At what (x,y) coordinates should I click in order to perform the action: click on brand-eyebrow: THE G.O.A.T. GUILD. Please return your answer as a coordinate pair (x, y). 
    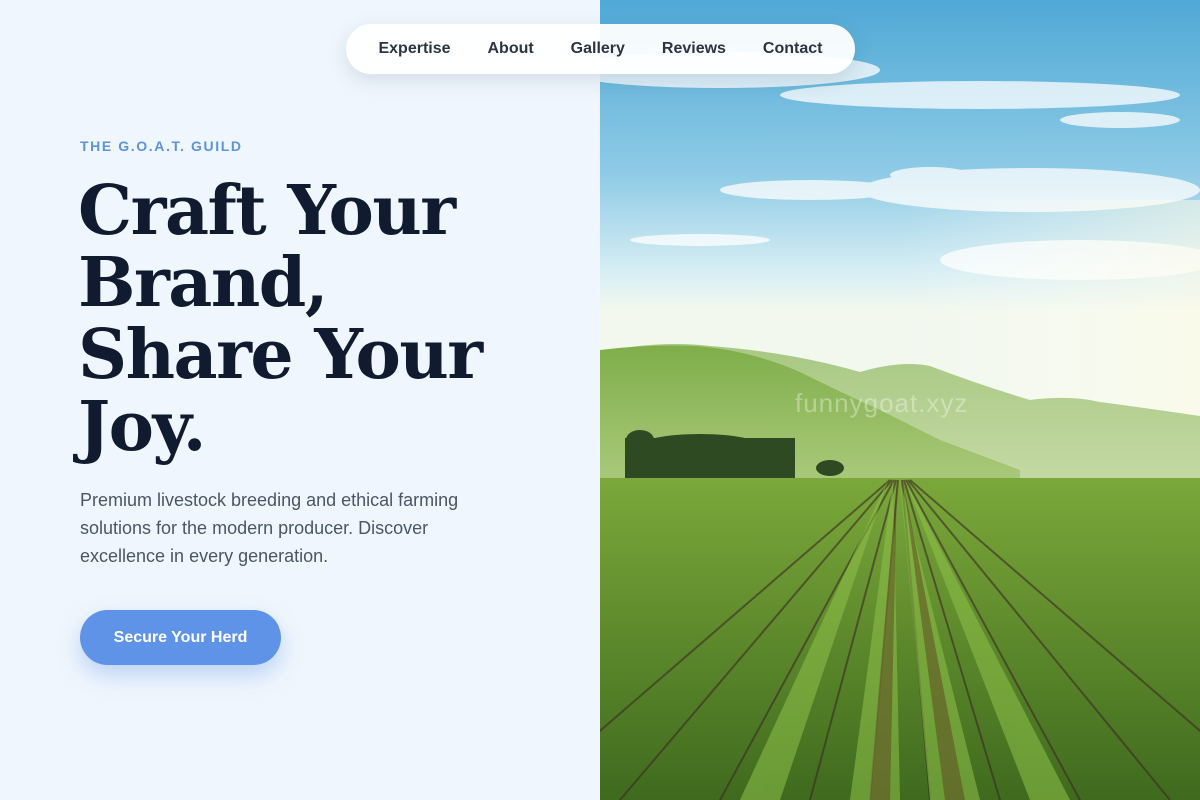
    Looking at the image, I should click on (161, 146).